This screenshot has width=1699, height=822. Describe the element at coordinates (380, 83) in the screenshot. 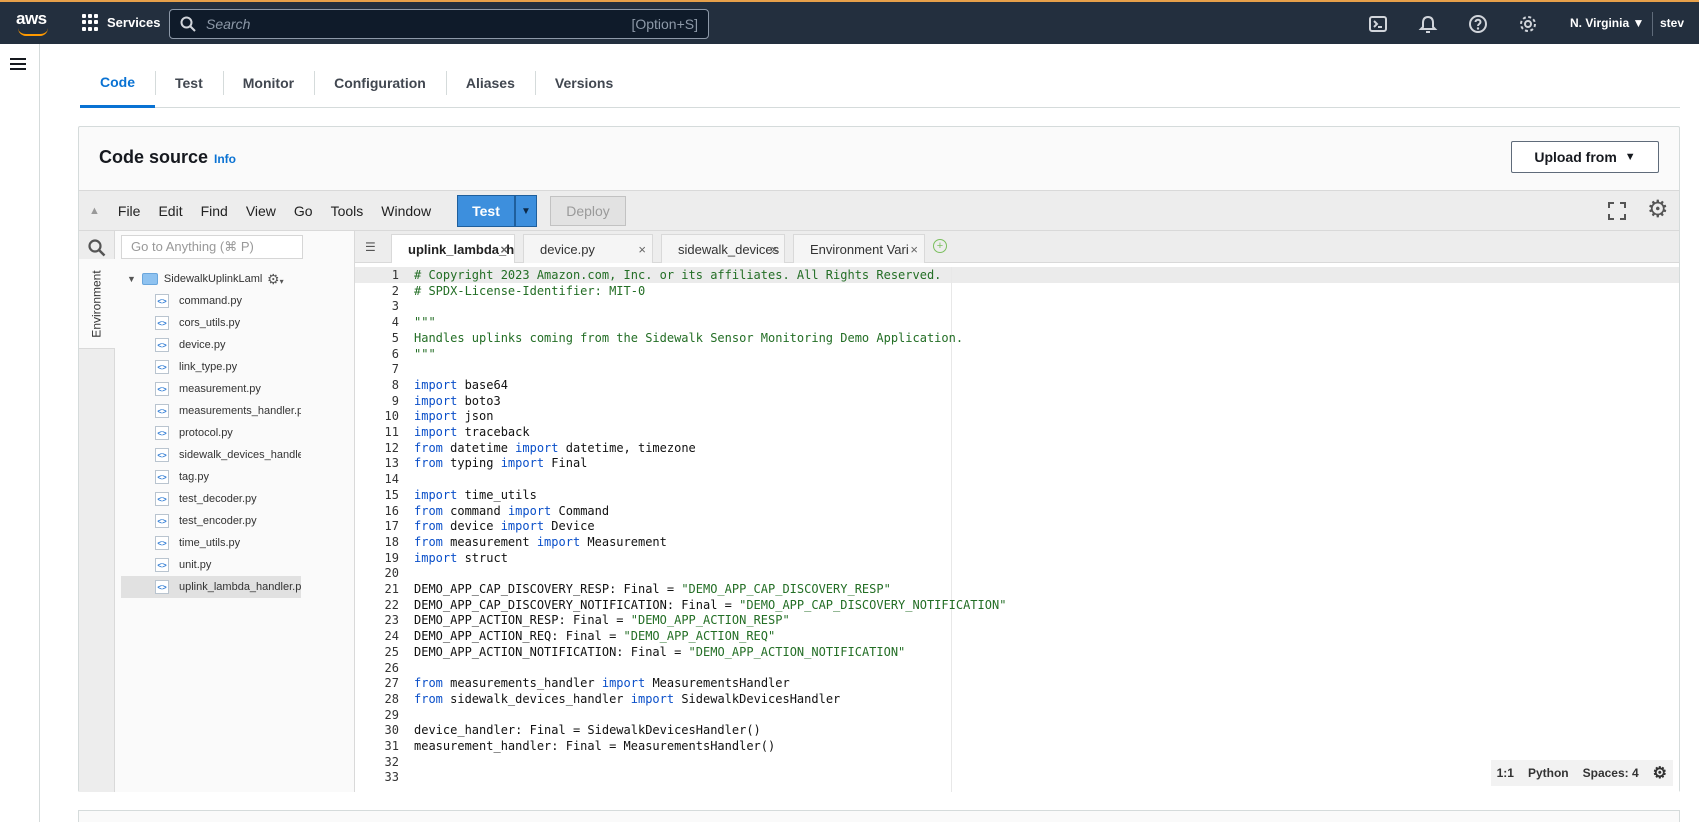

I see `tab-configuration: Configuration` at that location.